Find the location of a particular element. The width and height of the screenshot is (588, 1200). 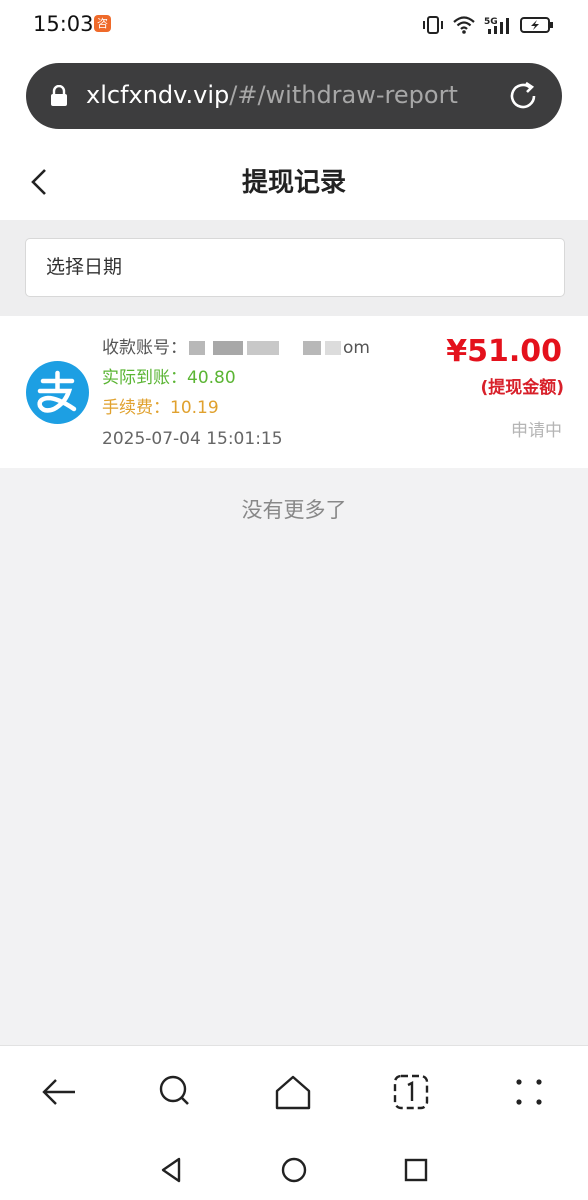

filter-area: 选择日期 is located at coordinates (294, 268).